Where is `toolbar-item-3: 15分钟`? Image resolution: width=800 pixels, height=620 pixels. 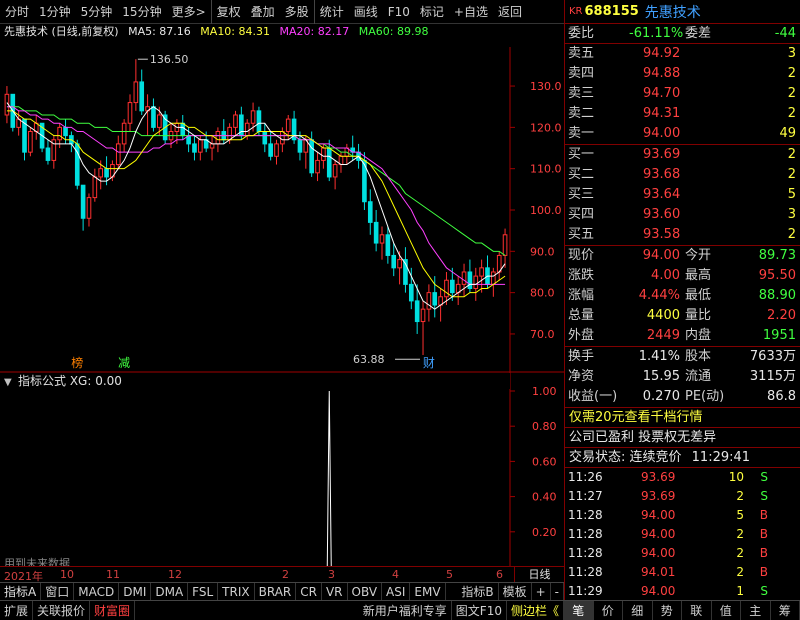
toolbar-item-3: 15分钟 is located at coordinates (141, 12).